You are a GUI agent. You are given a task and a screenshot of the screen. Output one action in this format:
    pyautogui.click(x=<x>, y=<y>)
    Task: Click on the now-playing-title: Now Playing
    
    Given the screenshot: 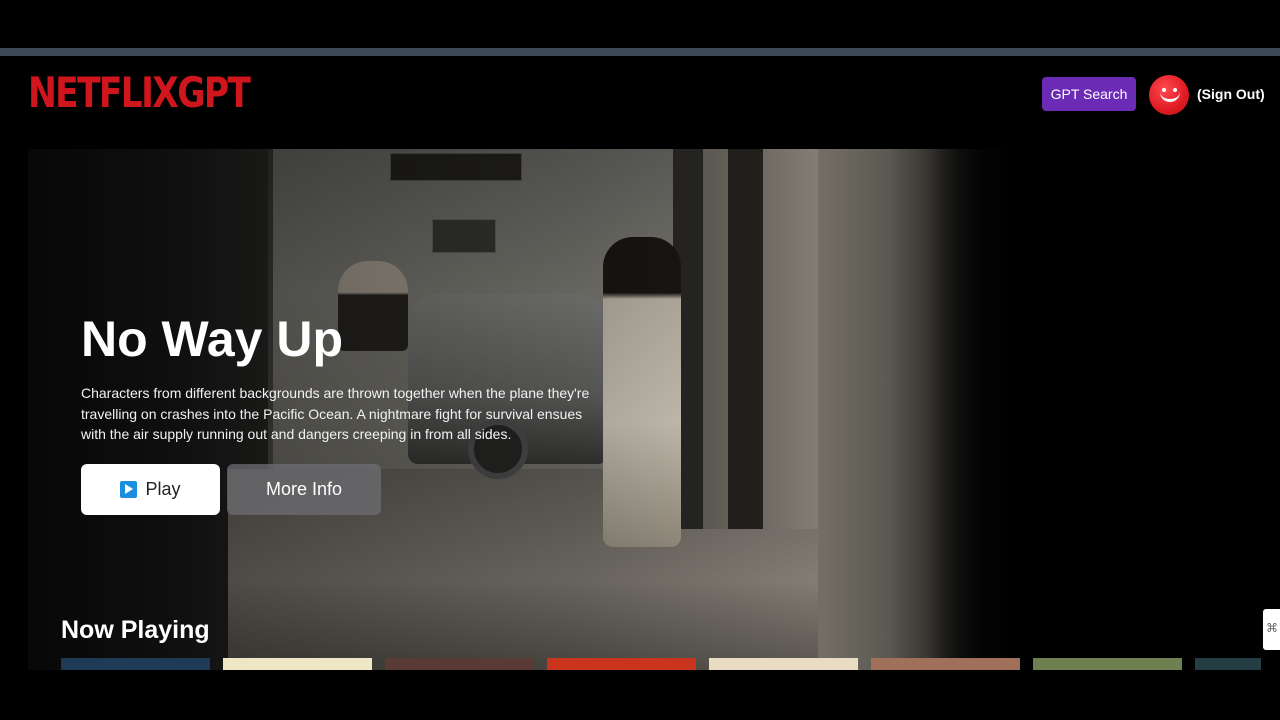 What is the action you would take?
    pyautogui.click(x=135, y=630)
    